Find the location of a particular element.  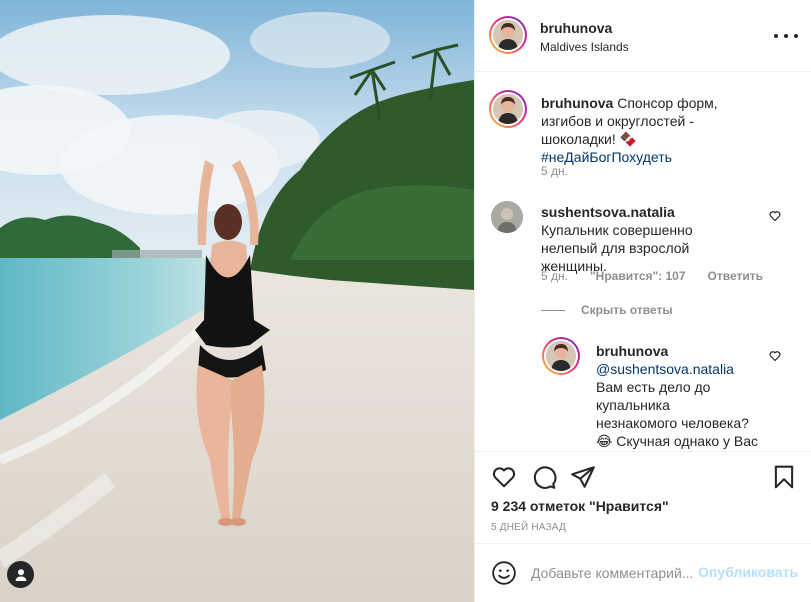

hide-replies-button: Скрыть ответы is located at coordinates (607, 310).